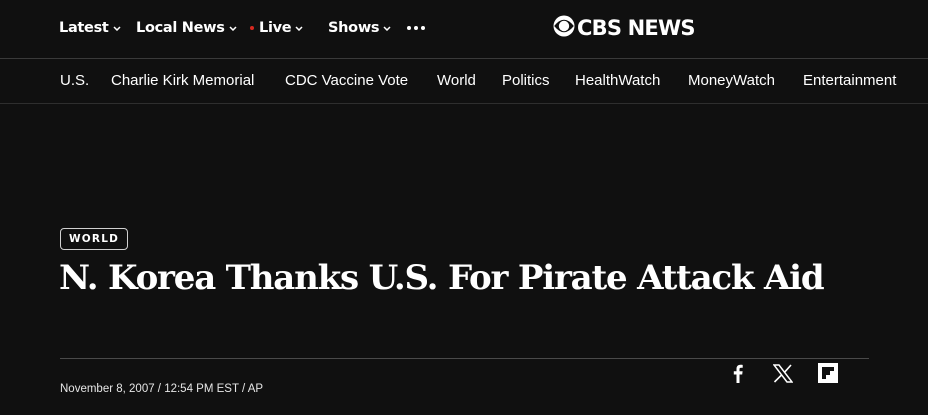  I want to click on subnav-item-world: World, so click(456, 80).